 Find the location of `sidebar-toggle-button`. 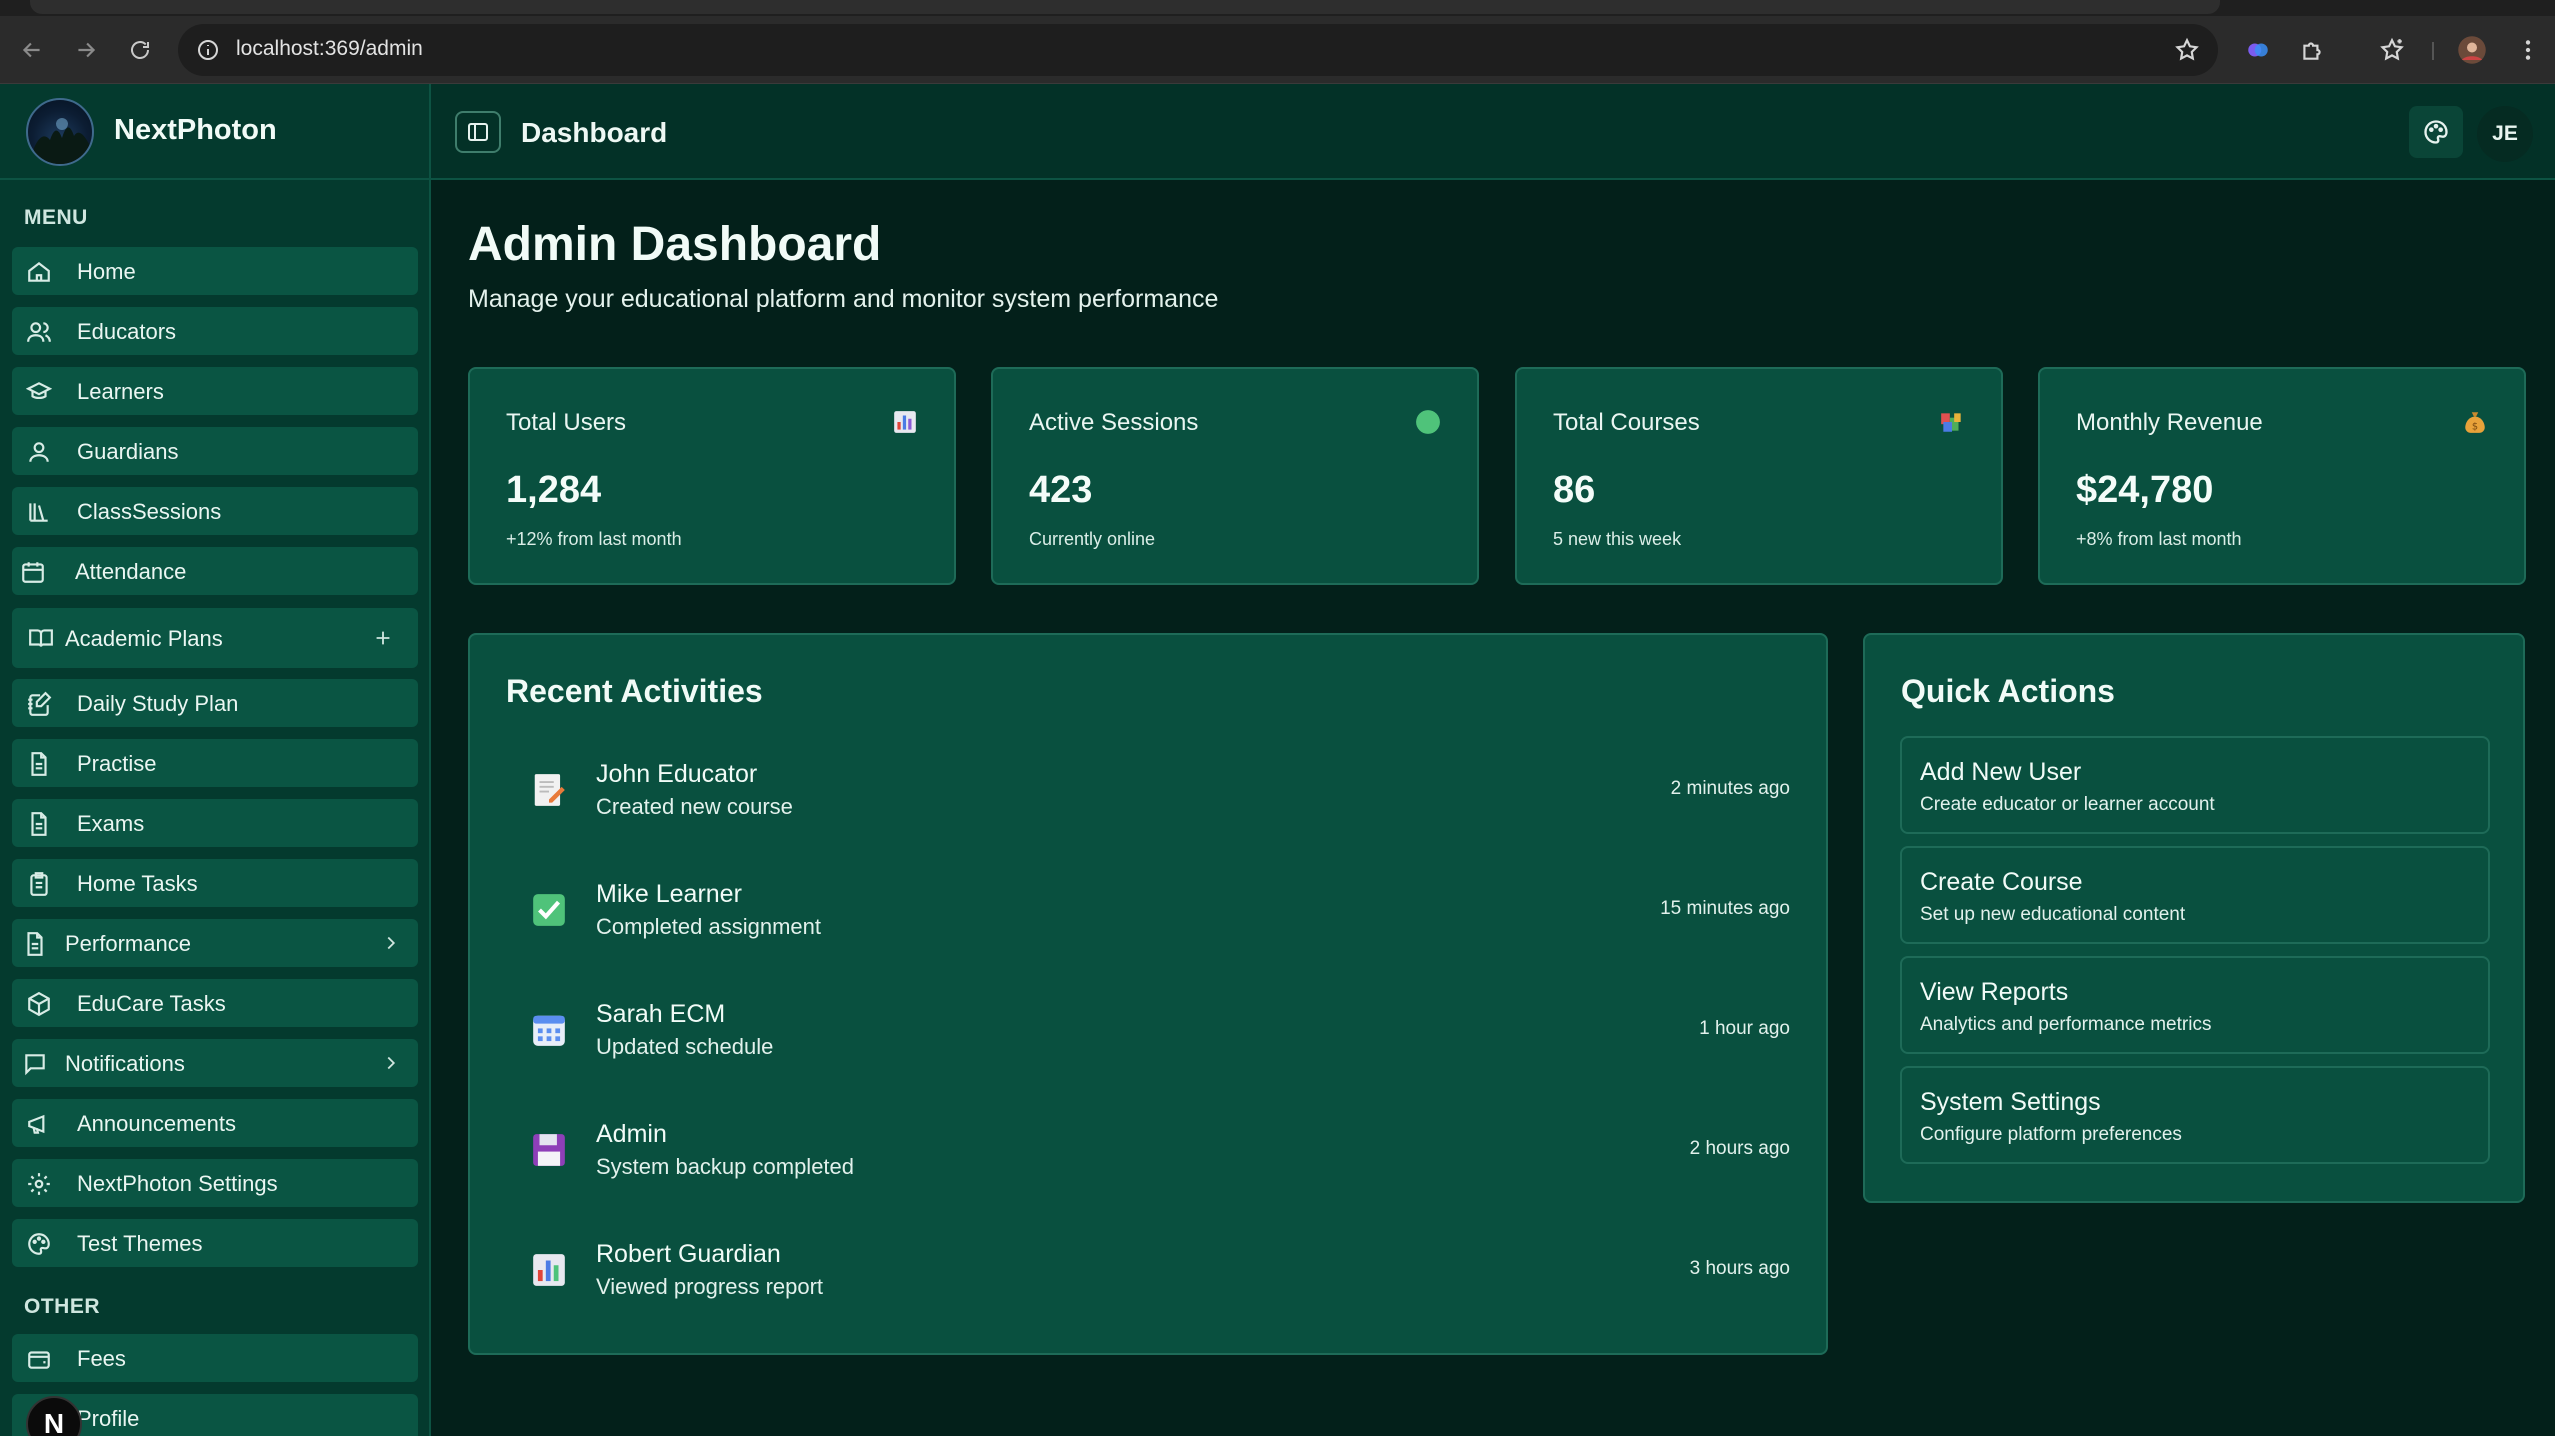

sidebar-toggle-button is located at coordinates (478, 132).